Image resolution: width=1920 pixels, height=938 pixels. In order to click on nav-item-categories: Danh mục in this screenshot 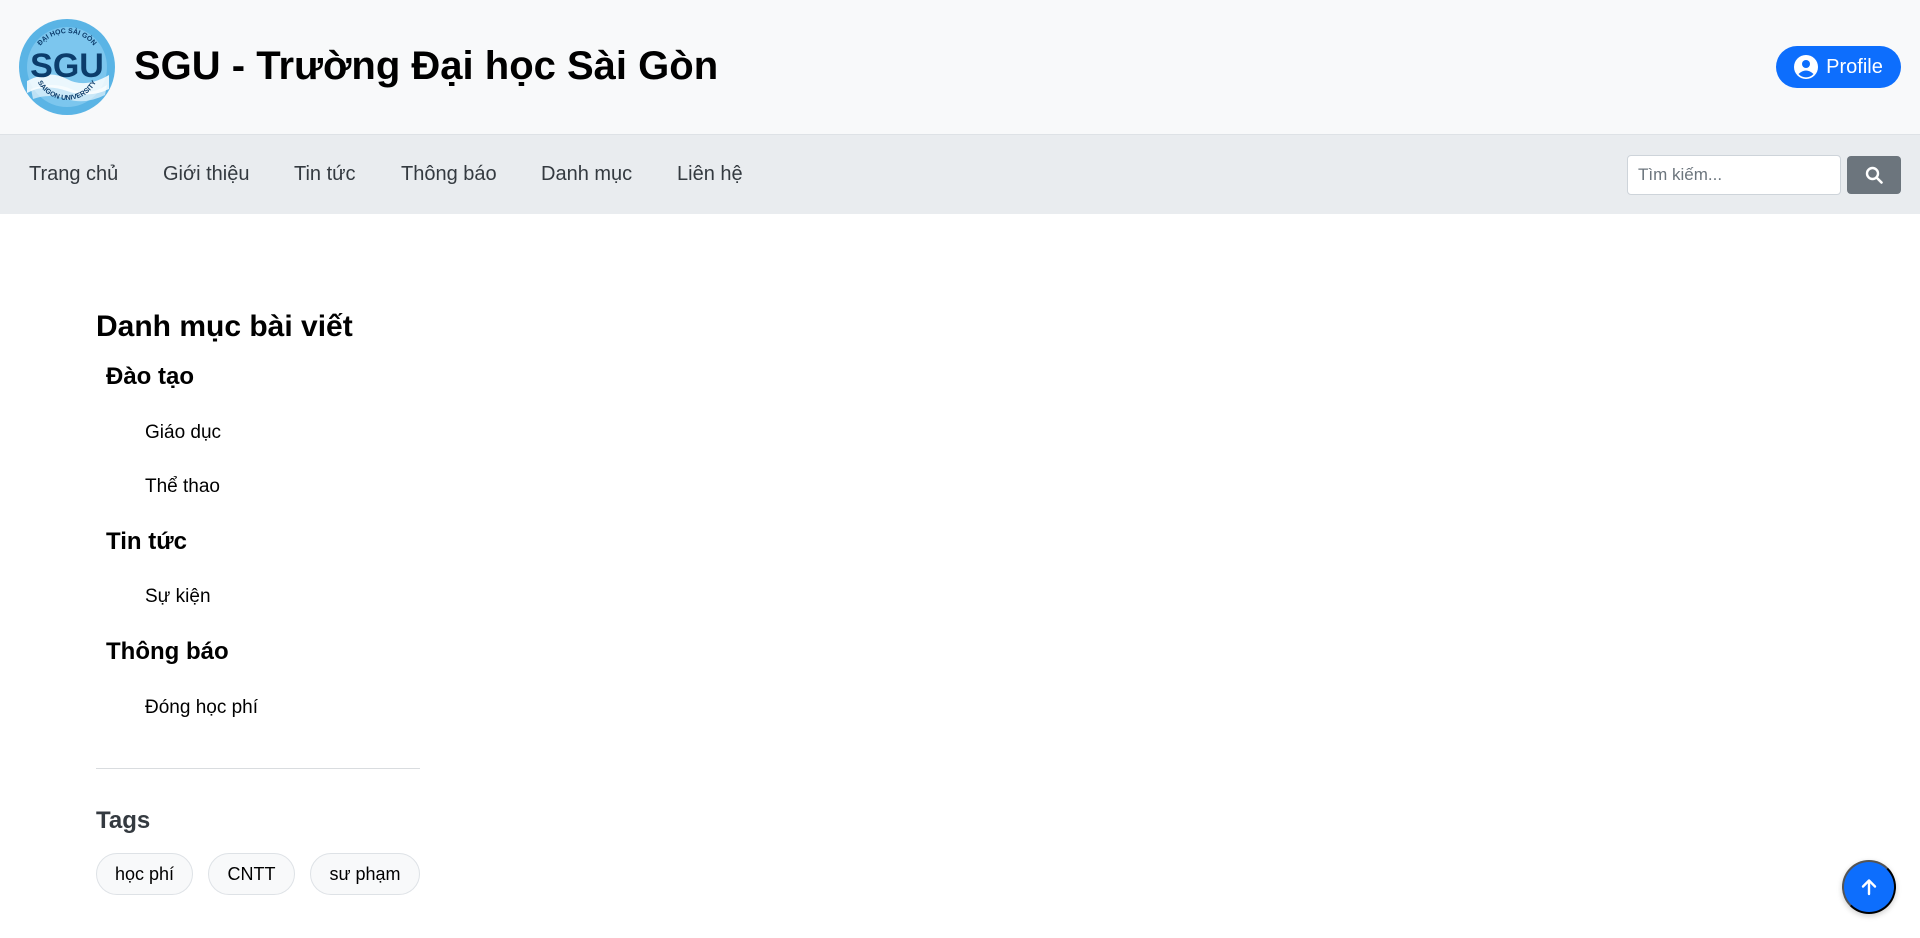, I will do `click(586, 174)`.